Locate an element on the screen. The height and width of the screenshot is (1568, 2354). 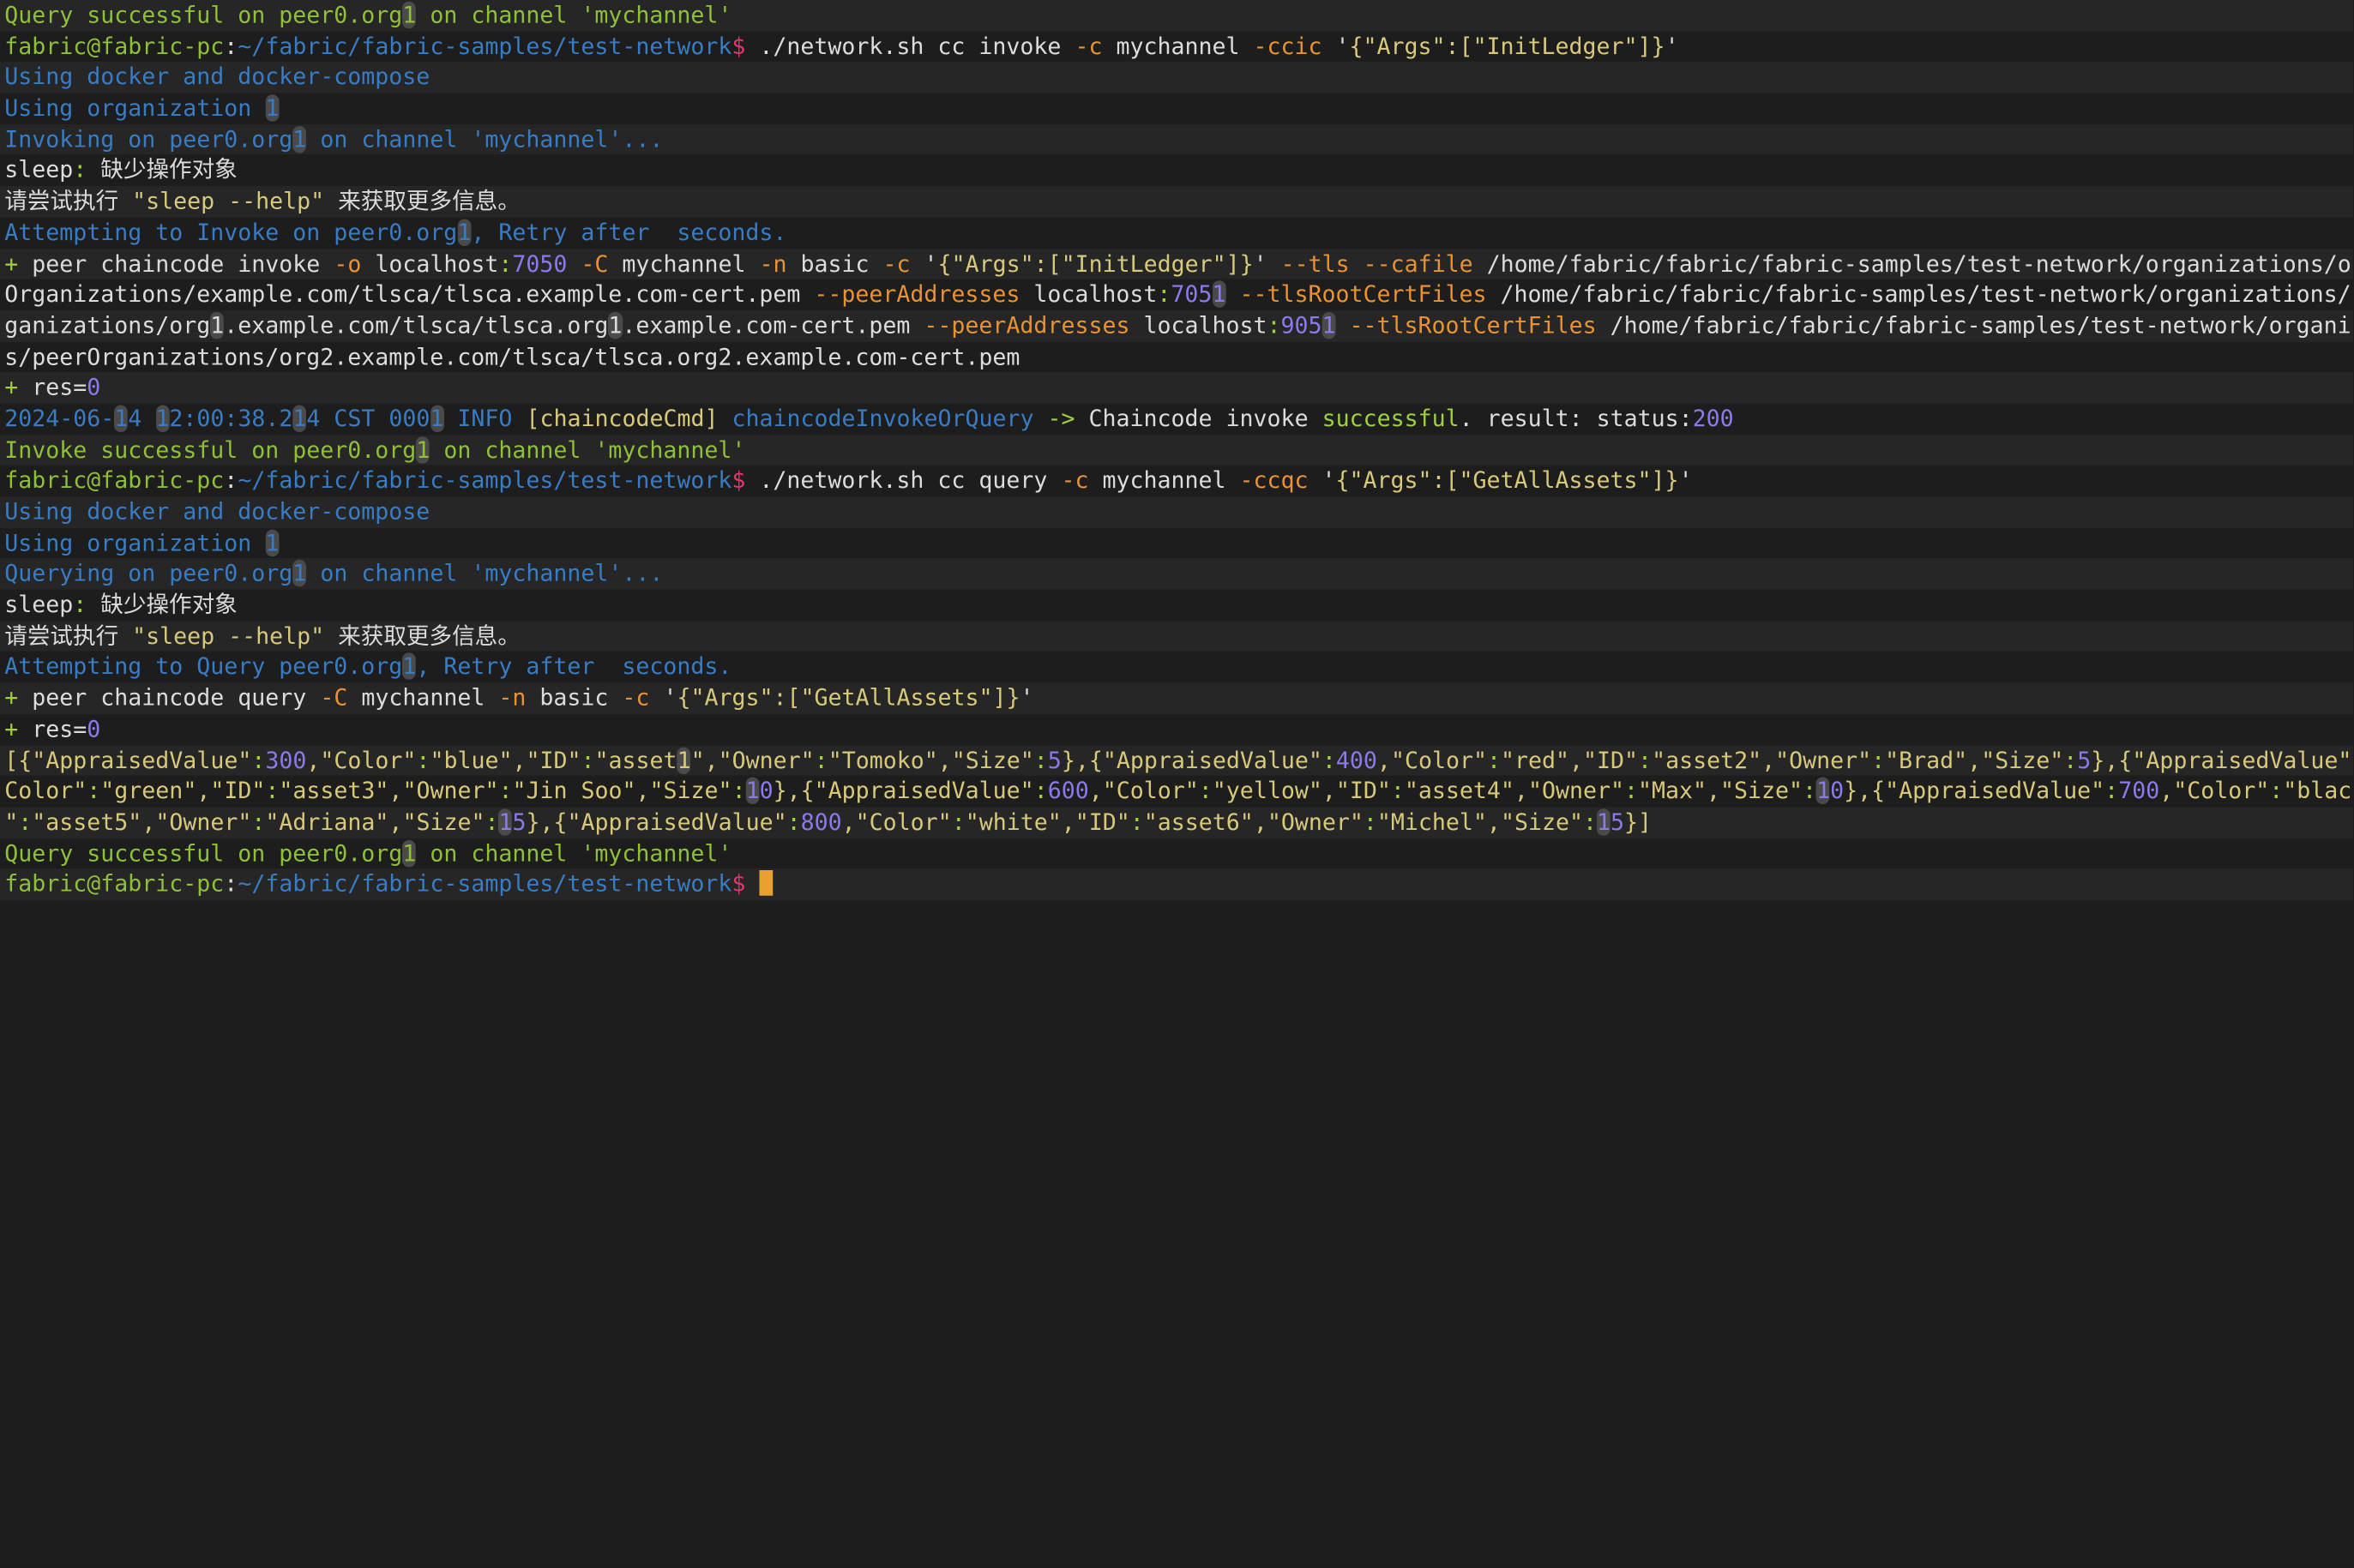
text-span: "Brad" is located at coordinates (1926, 760).